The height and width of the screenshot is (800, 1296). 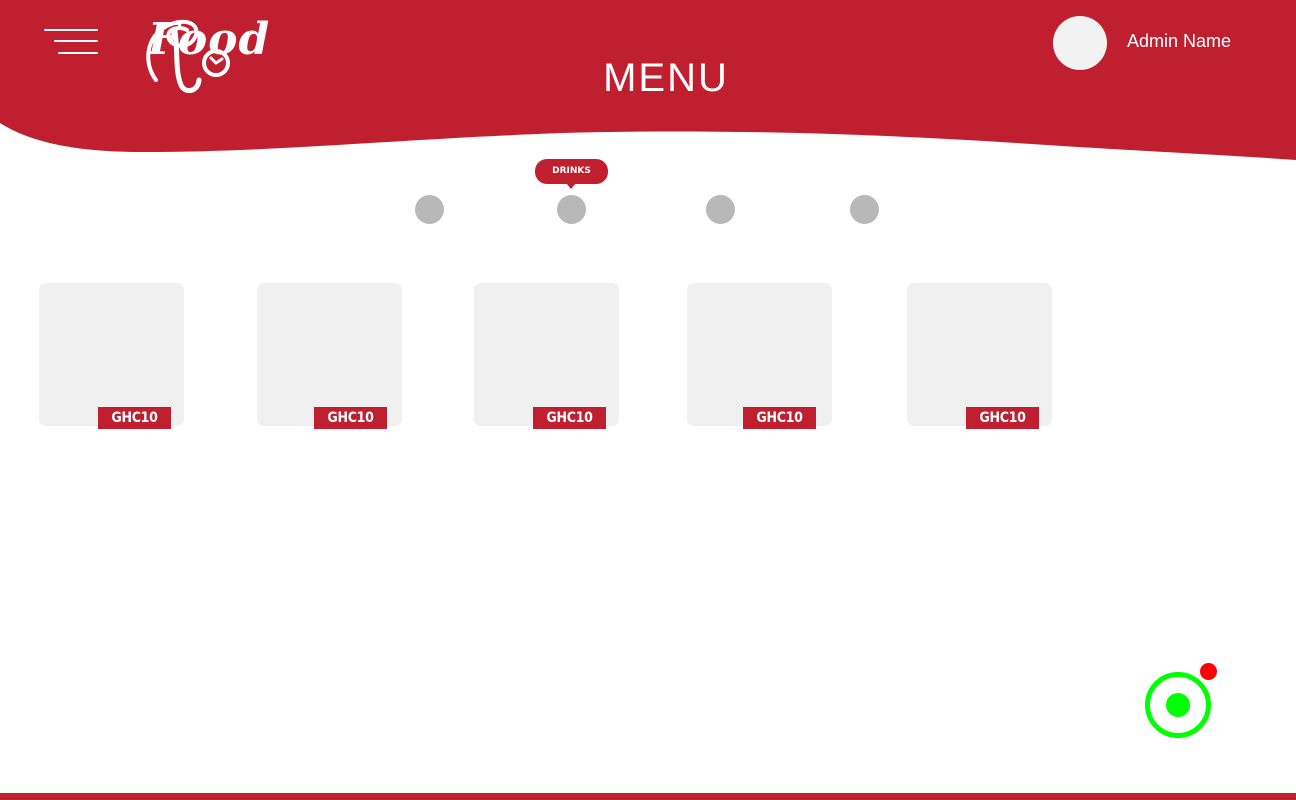 I want to click on radio-button-center-icon, so click(x=1178, y=705).